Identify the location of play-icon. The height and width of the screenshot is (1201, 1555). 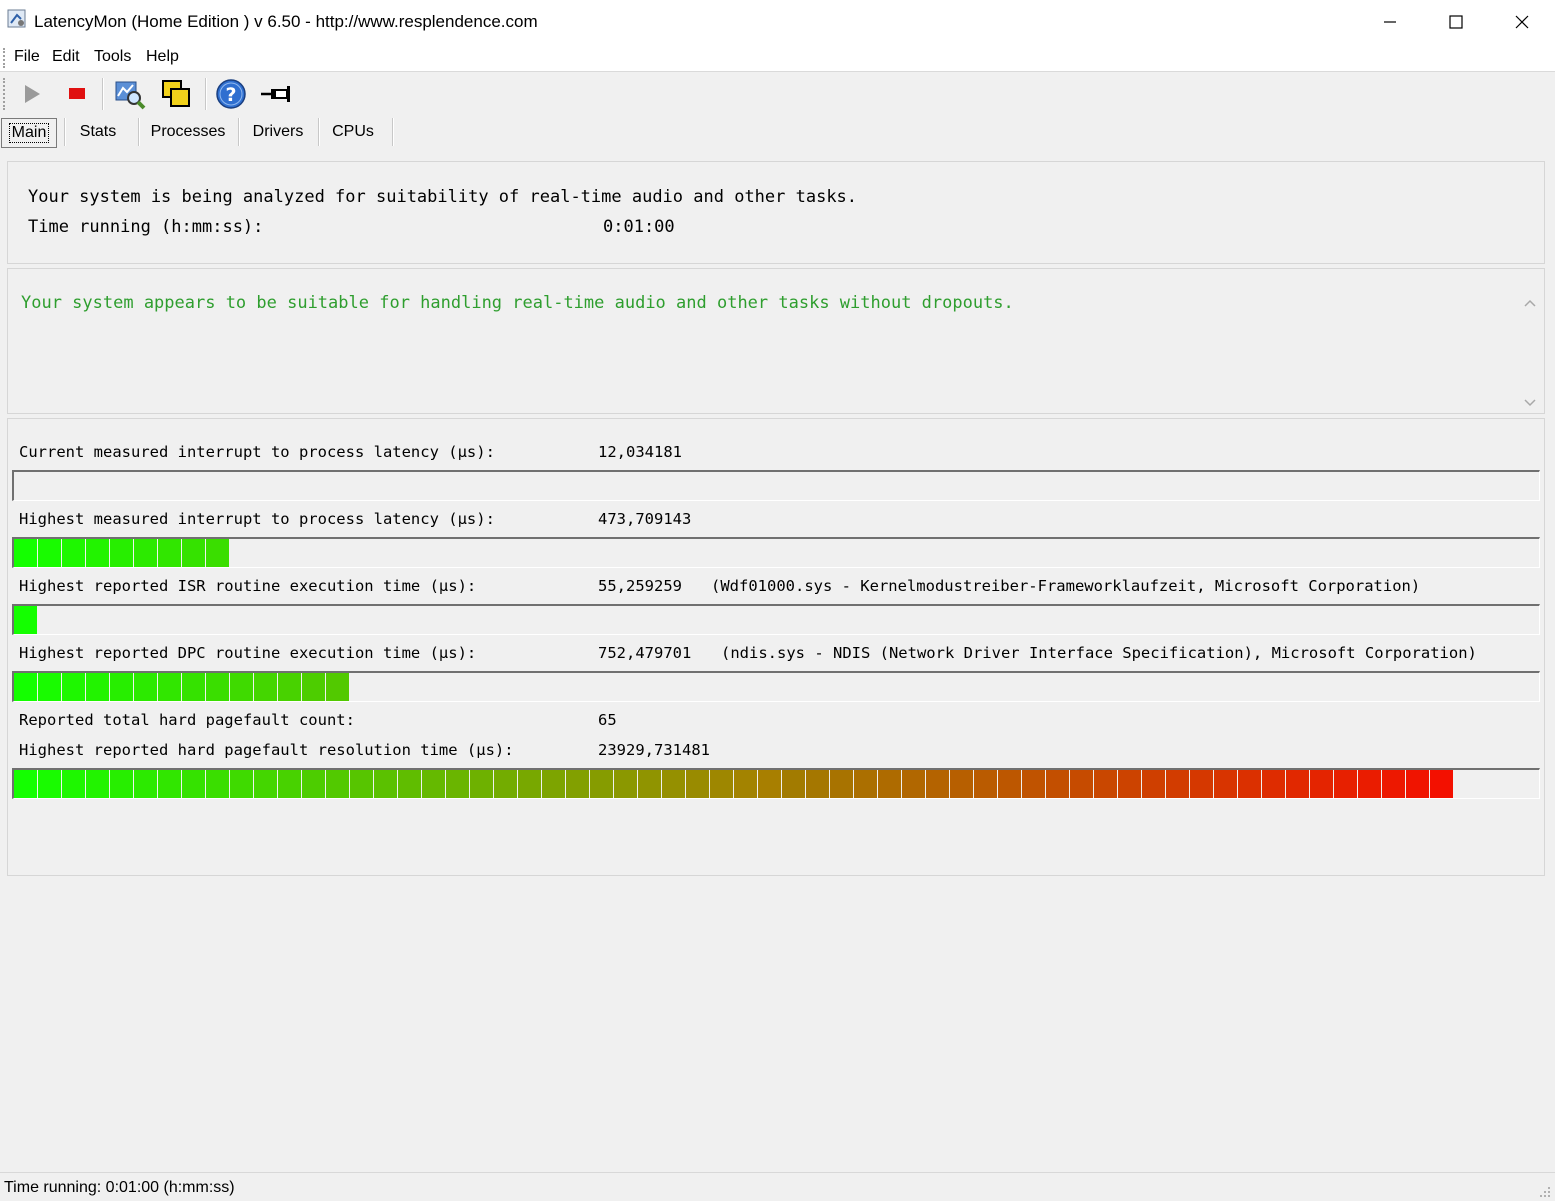
(32, 94).